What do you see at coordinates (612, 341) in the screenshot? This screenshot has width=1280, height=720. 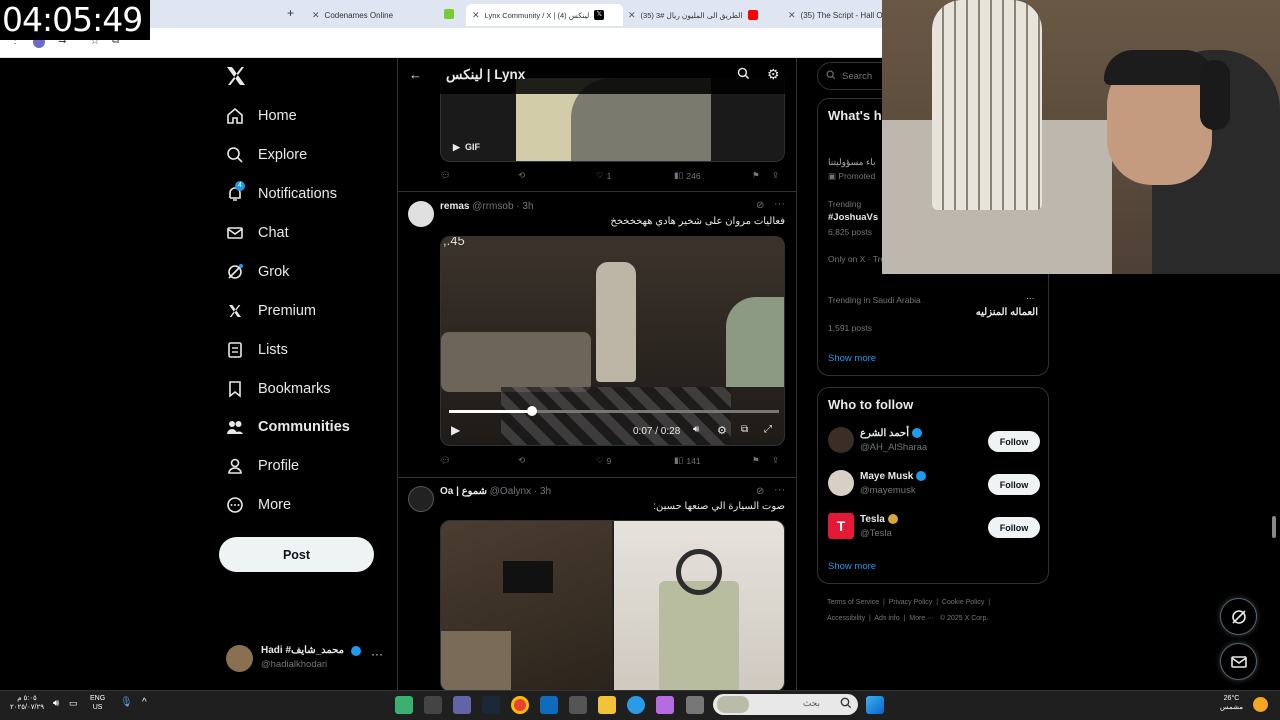 I see `video-player: ,.45 ▶ 0:07 / 0:28 🔊︎ ⚙ ⧉ ⤢` at bounding box center [612, 341].